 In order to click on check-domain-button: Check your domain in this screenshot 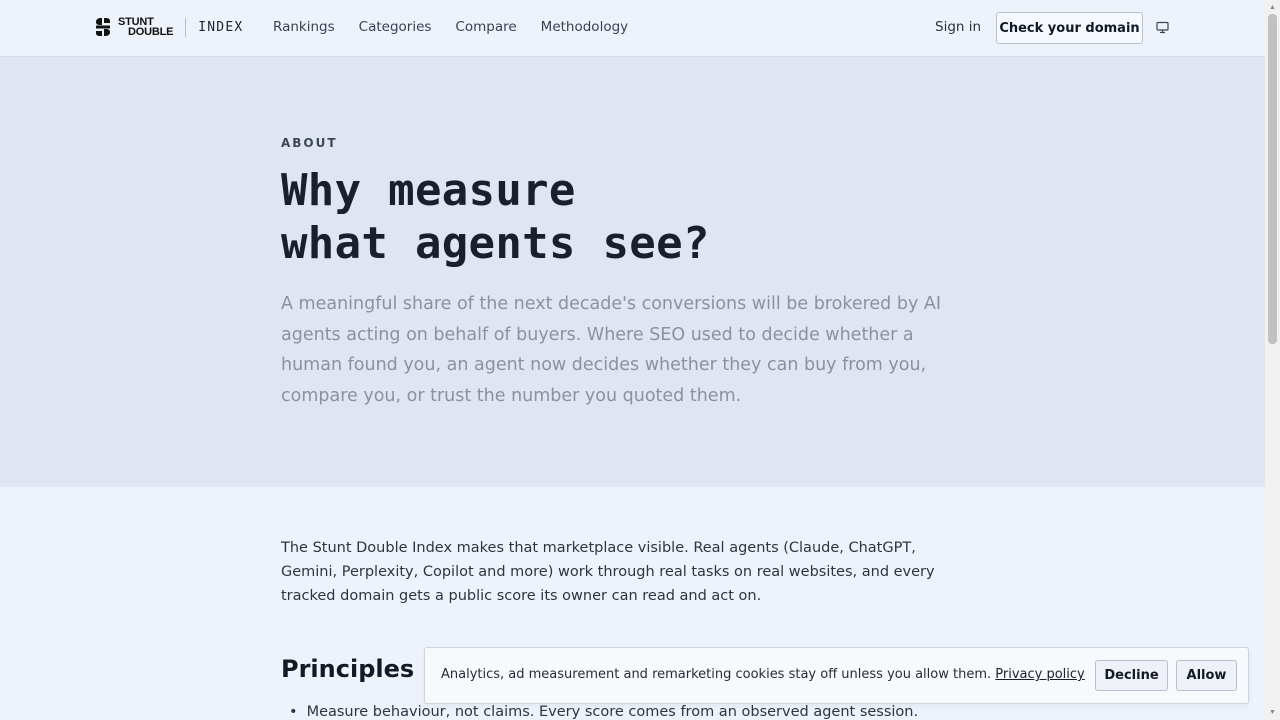, I will do `click(1069, 28)`.